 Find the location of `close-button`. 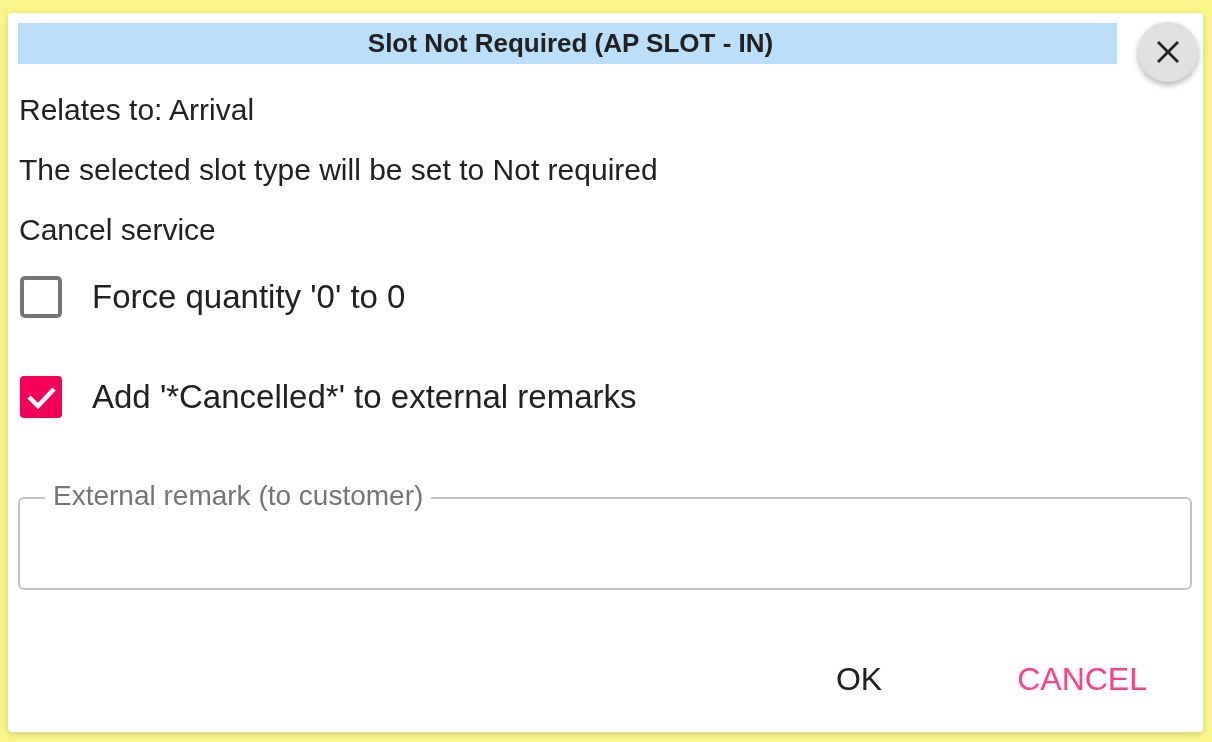

close-button is located at coordinates (1168, 52).